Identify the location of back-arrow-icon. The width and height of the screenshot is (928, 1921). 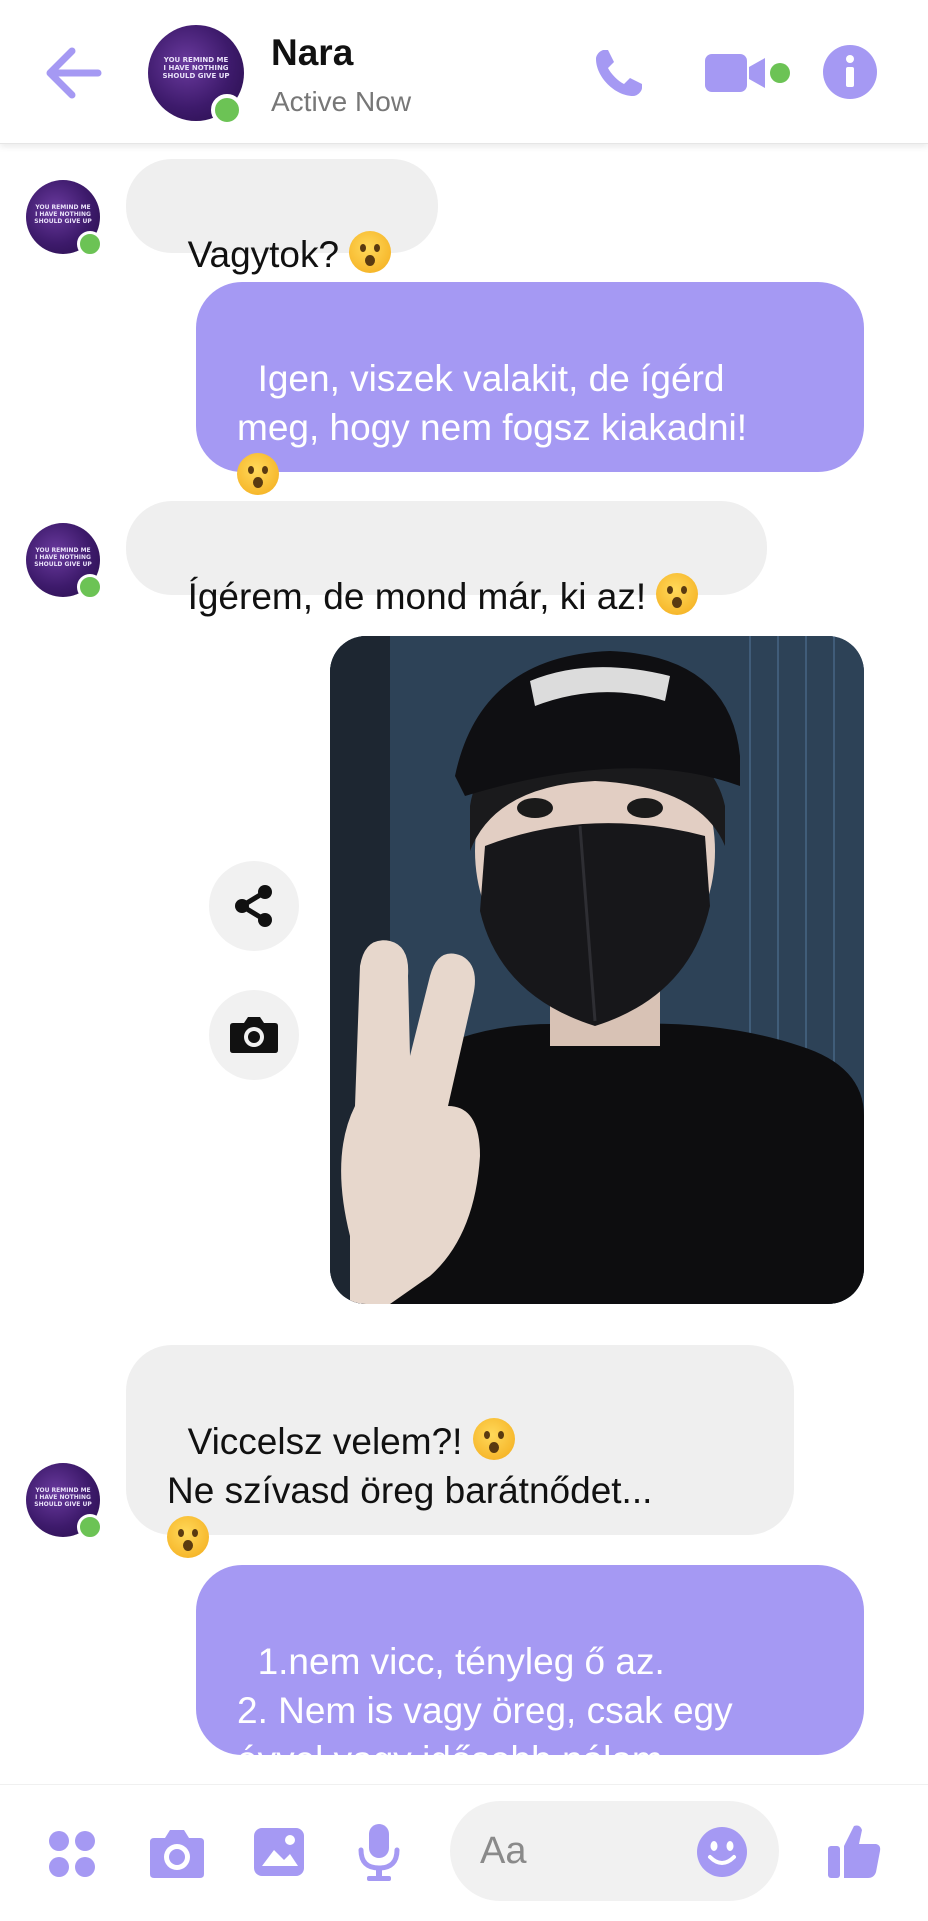
(73, 73).